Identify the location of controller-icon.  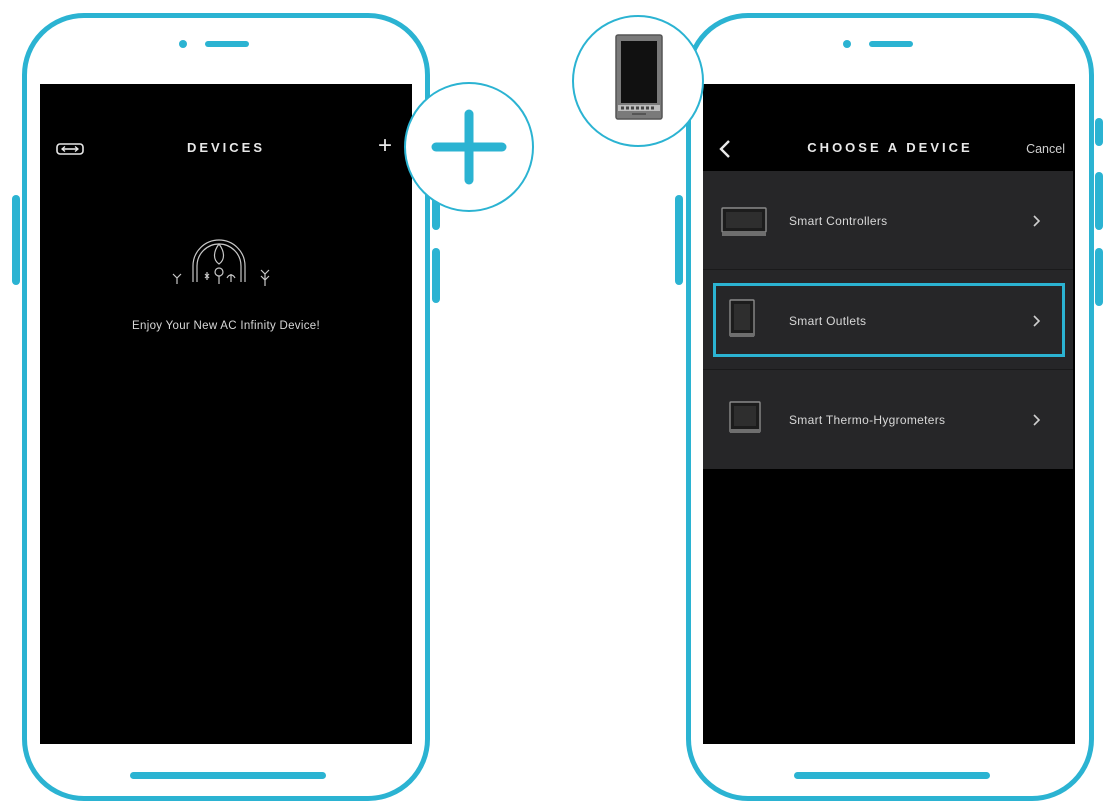
(744, 221).